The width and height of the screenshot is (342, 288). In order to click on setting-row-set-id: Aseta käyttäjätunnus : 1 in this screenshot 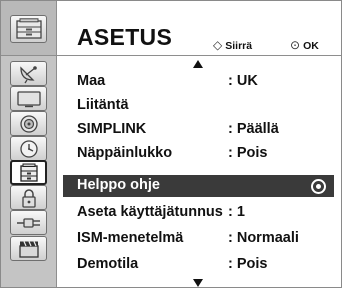, I will do `click(199, 213)`.